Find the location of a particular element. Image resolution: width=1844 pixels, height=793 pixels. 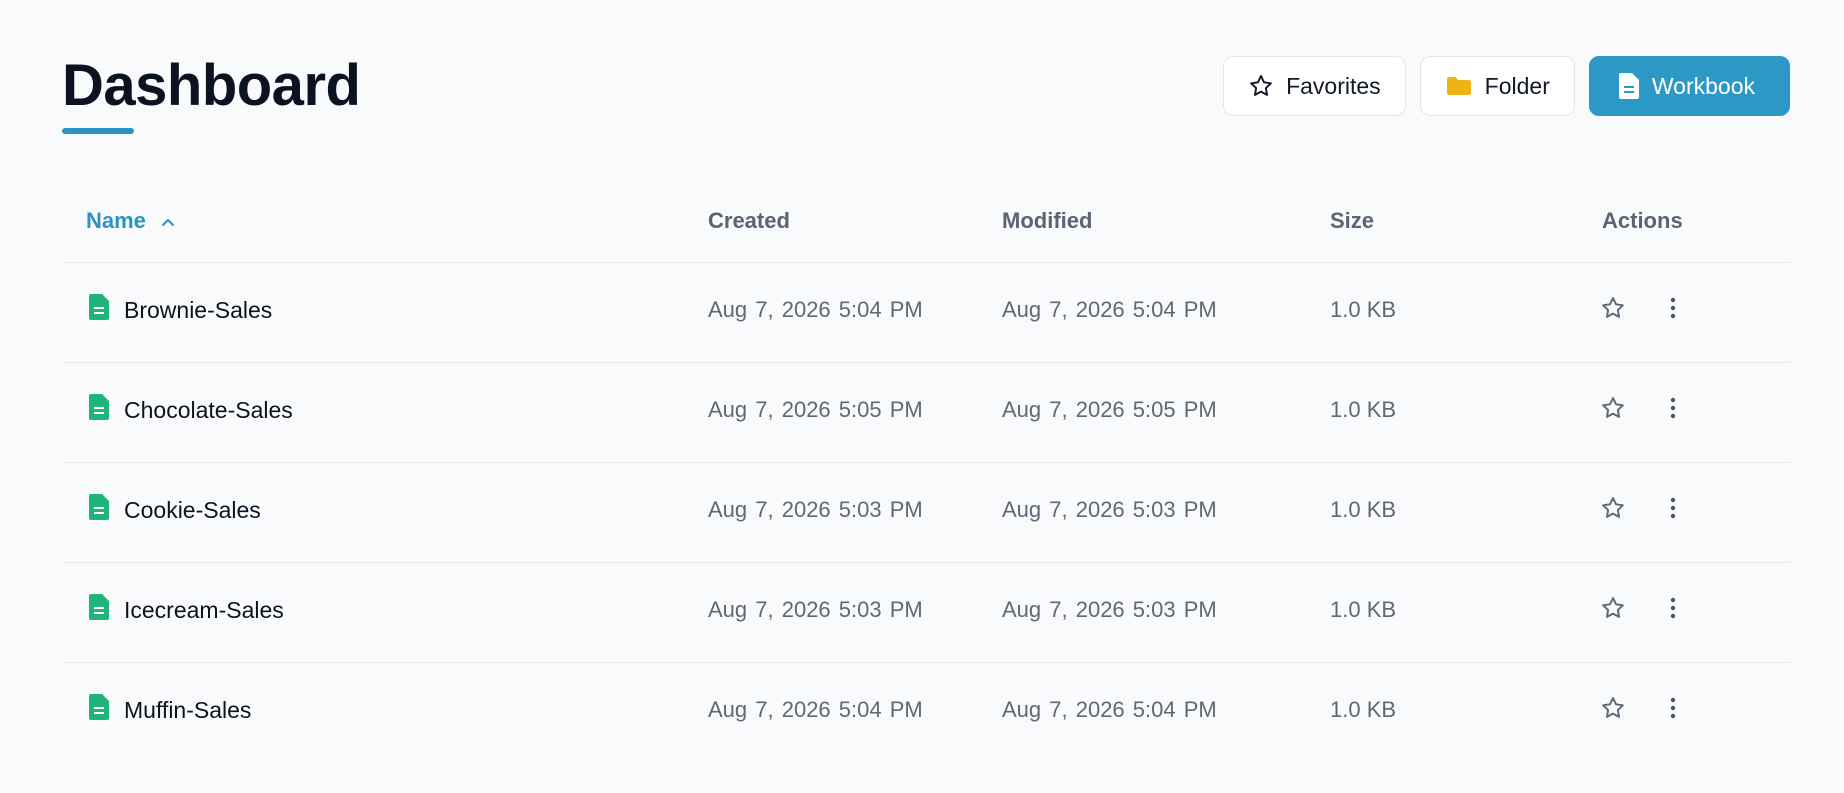

document-icon is located at coordinates (1629, 86).